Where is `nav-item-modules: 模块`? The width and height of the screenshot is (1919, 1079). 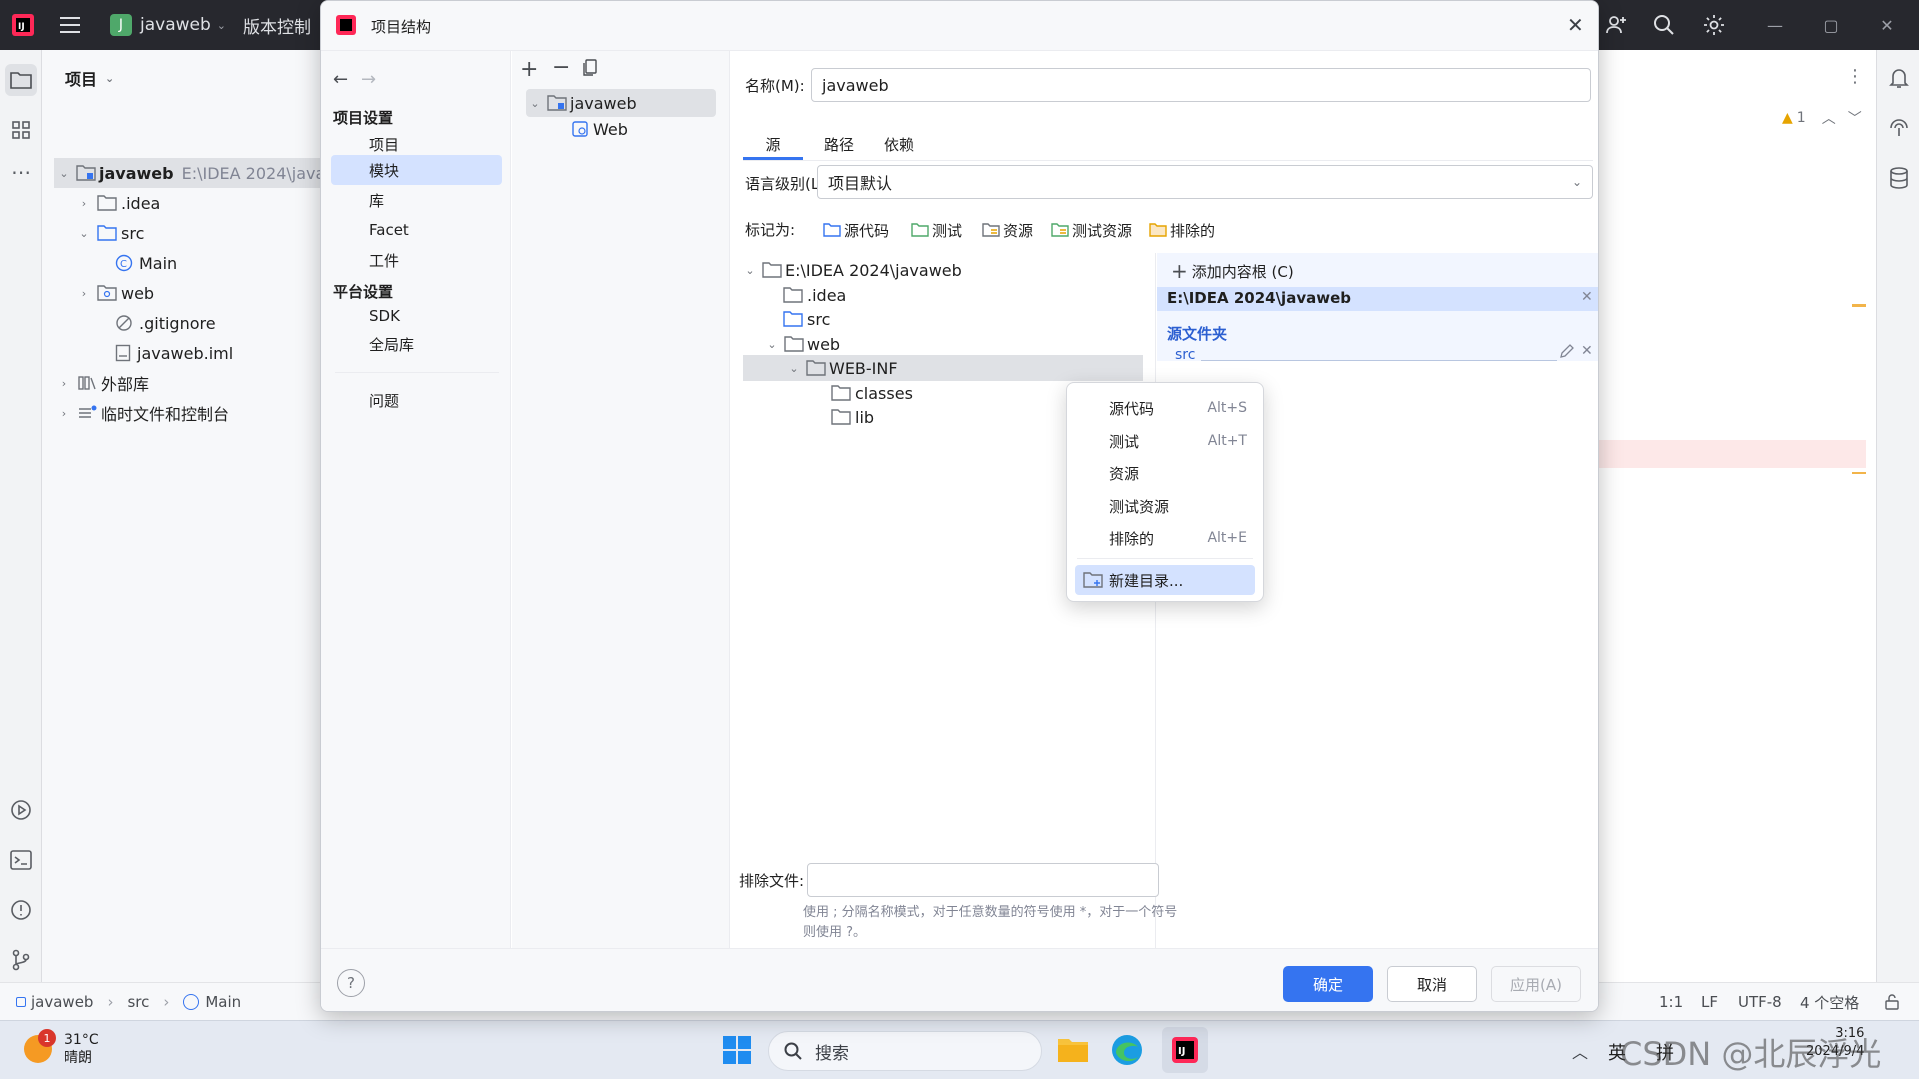
nav-item-modules: 模块 is located at coordinates (416, 170).